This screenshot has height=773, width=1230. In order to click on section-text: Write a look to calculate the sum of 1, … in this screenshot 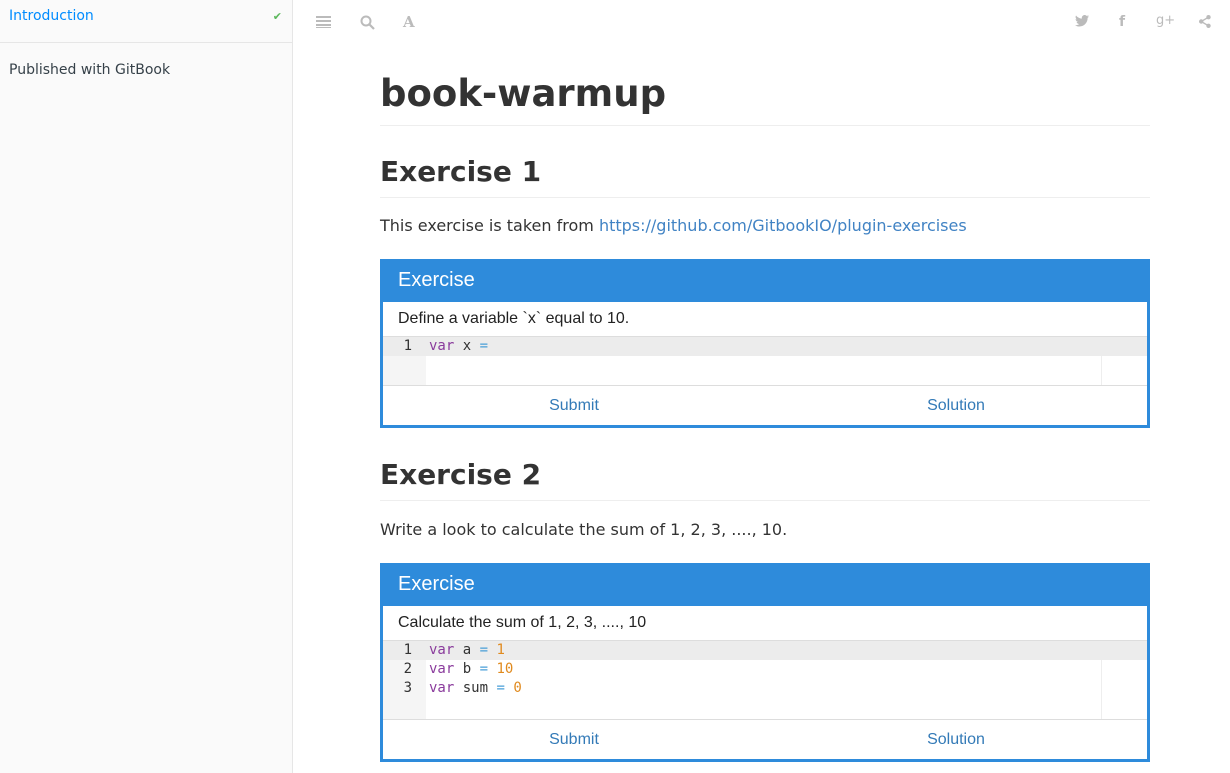, I will do `click(584, 529)`.